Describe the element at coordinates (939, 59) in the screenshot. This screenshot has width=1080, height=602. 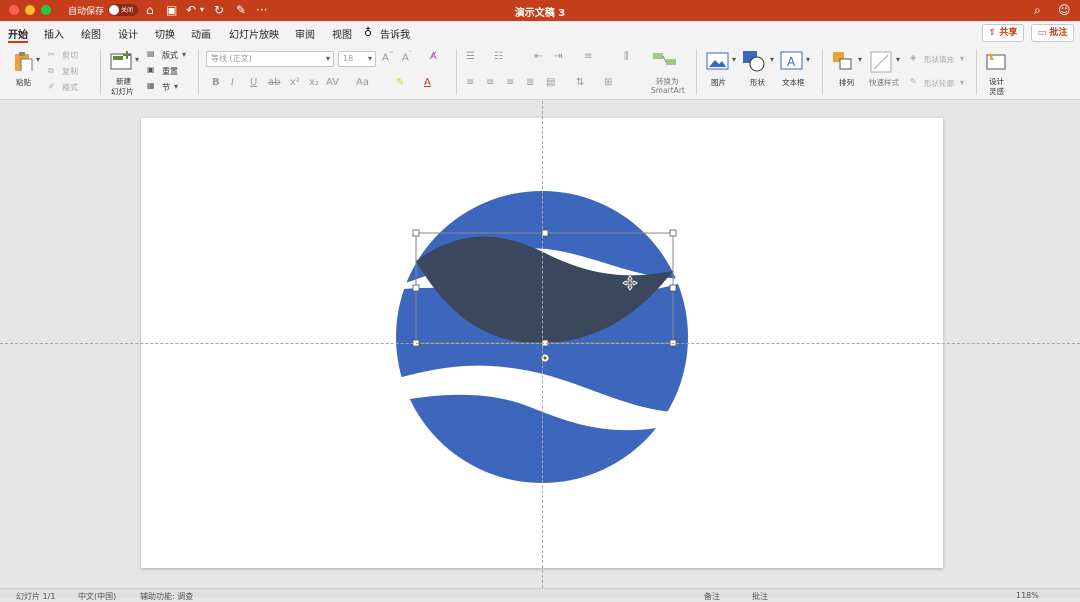
I see `shape-fill-label: 形状填充` at that location.